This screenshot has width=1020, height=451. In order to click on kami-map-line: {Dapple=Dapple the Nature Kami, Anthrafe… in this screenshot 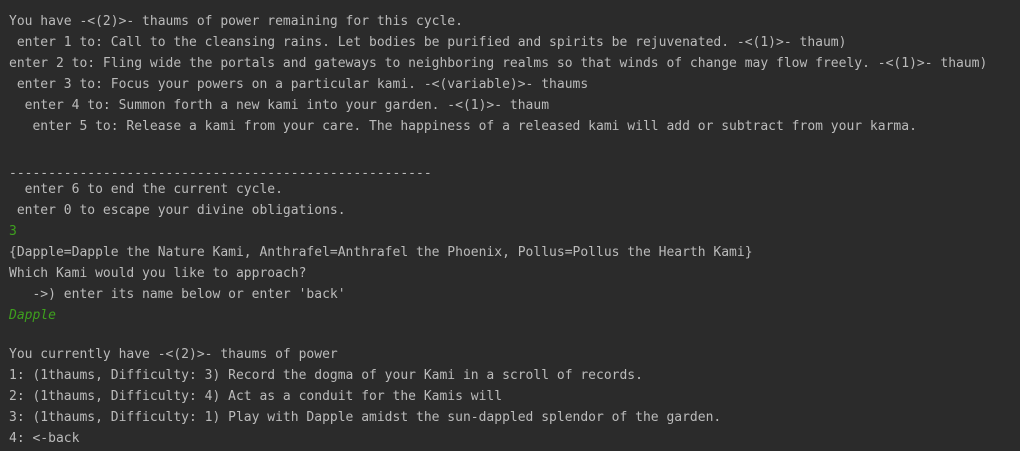, I will do `click(381, 252)`.